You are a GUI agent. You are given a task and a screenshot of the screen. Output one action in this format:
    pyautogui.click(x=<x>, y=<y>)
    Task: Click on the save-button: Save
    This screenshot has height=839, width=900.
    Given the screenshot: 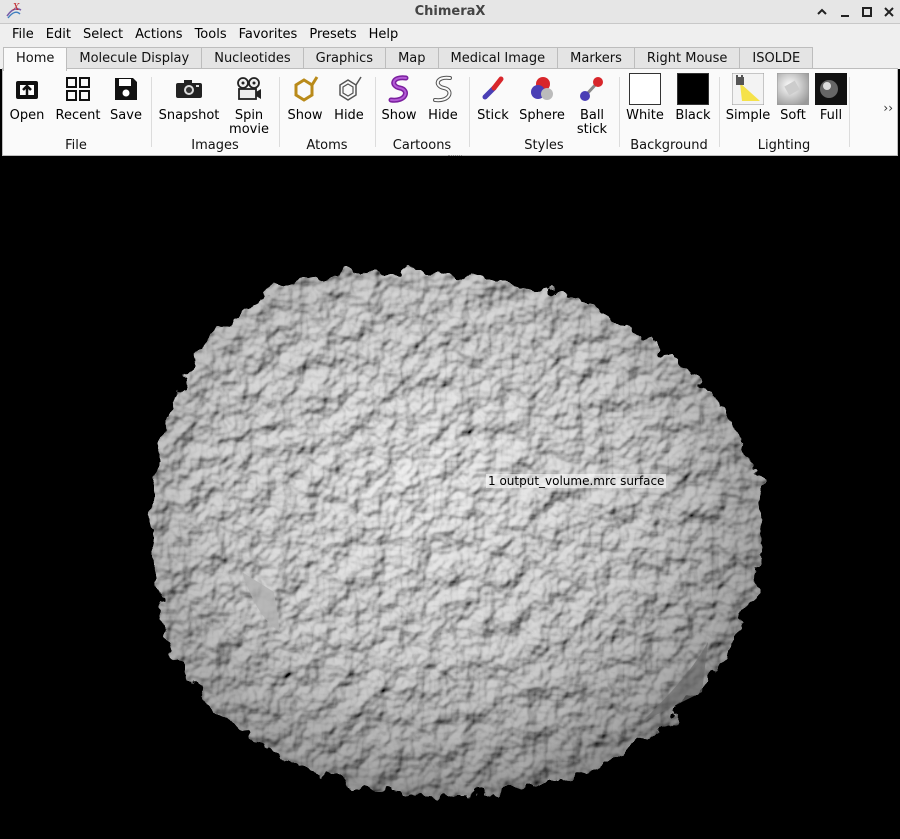 What is the action you would take?
    pyautogui.click(x=126, y=98)
    